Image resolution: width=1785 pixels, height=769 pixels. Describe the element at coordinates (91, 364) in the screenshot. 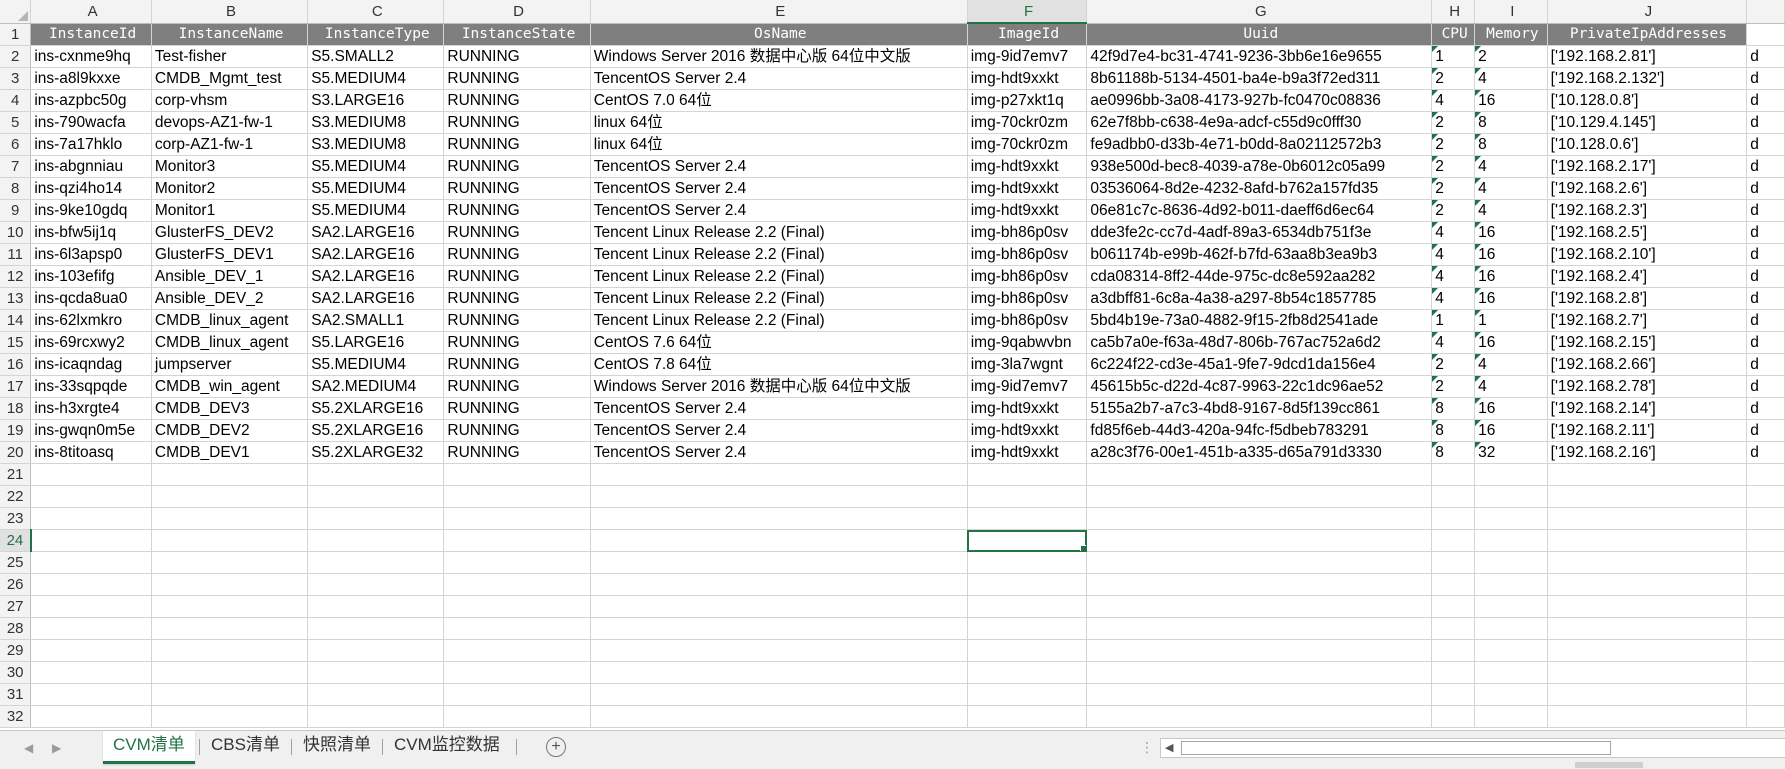

I see `table-cell: ins-icaqndag` at that location.